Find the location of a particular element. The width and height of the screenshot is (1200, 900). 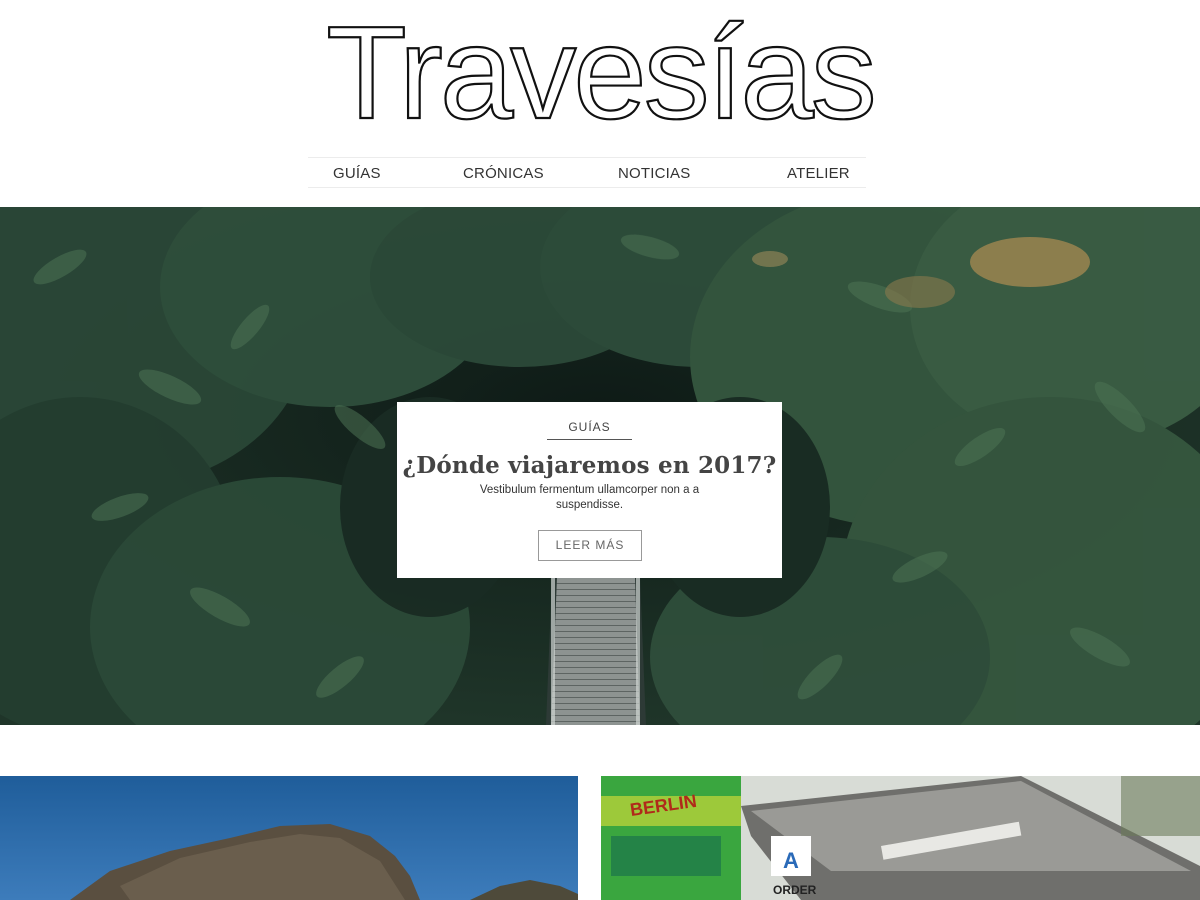

main-nav: GUÍAS CRÓNICAS NOTICIAS ATELIER is located at coordinates (587, 172).